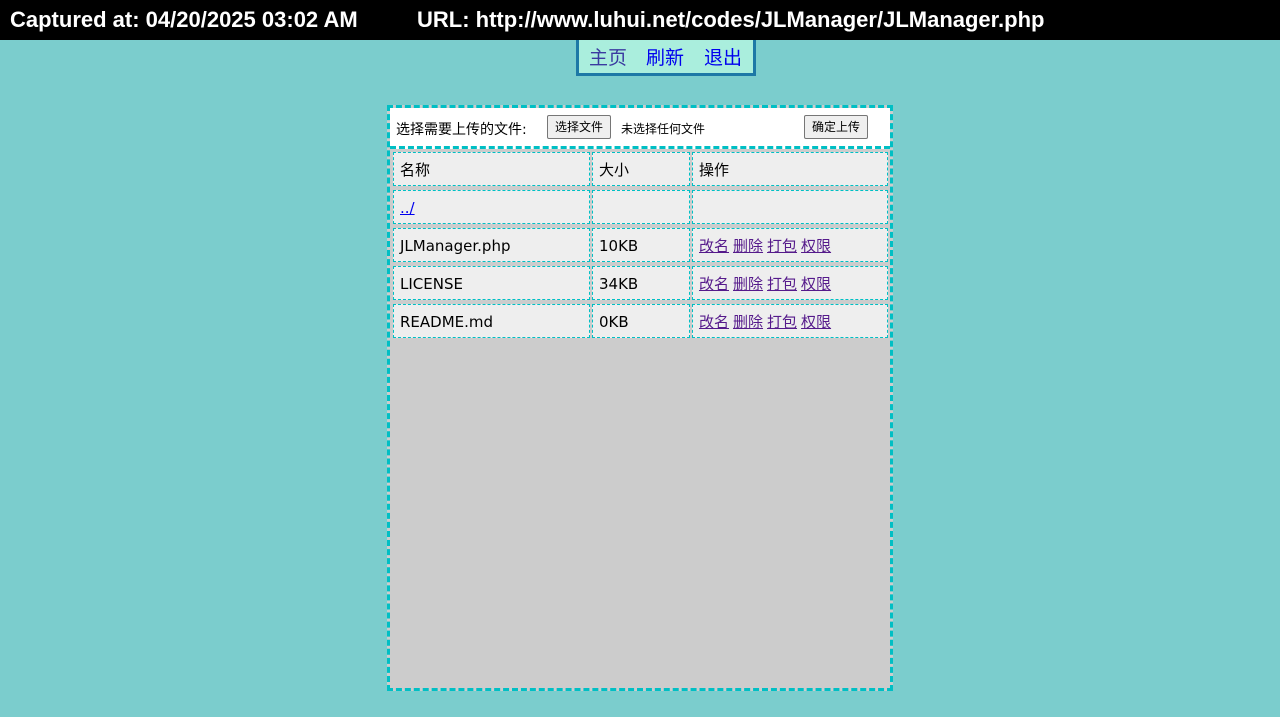 This screenshot has width=1280, height=717. I want to click on upload-label: 选择需要上传的文件:, so click(461, 130).